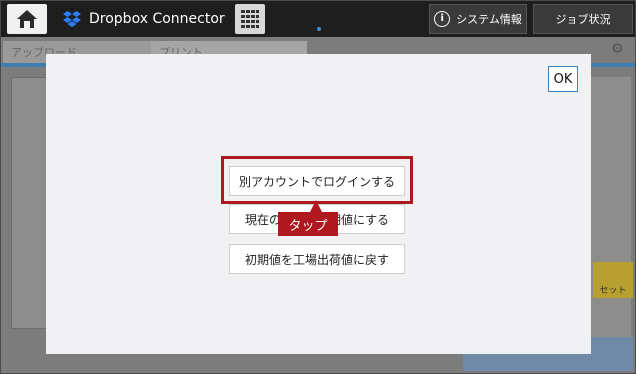 Image resolution: width=636 pixels, height=374 pixels. I want to click on option-label: 初期値を工場出荷値に戻す, so click(316, 259).